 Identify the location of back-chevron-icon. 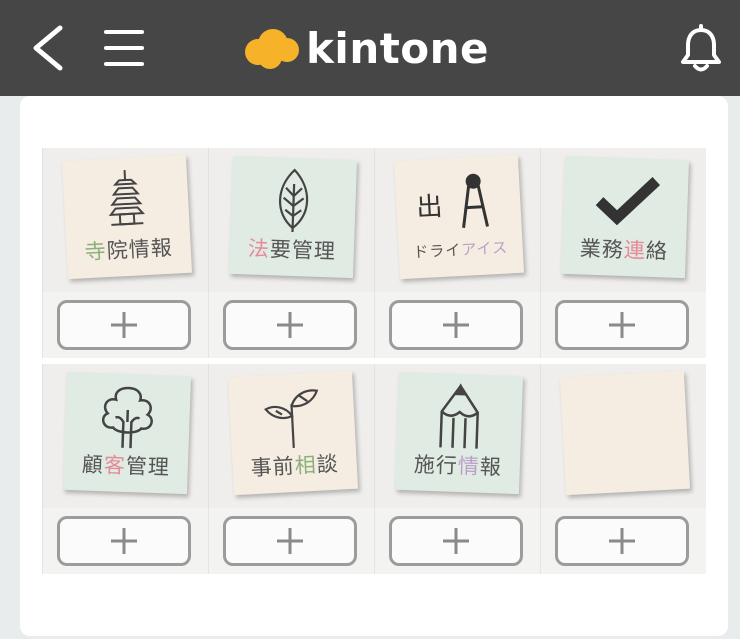
(49, 48).